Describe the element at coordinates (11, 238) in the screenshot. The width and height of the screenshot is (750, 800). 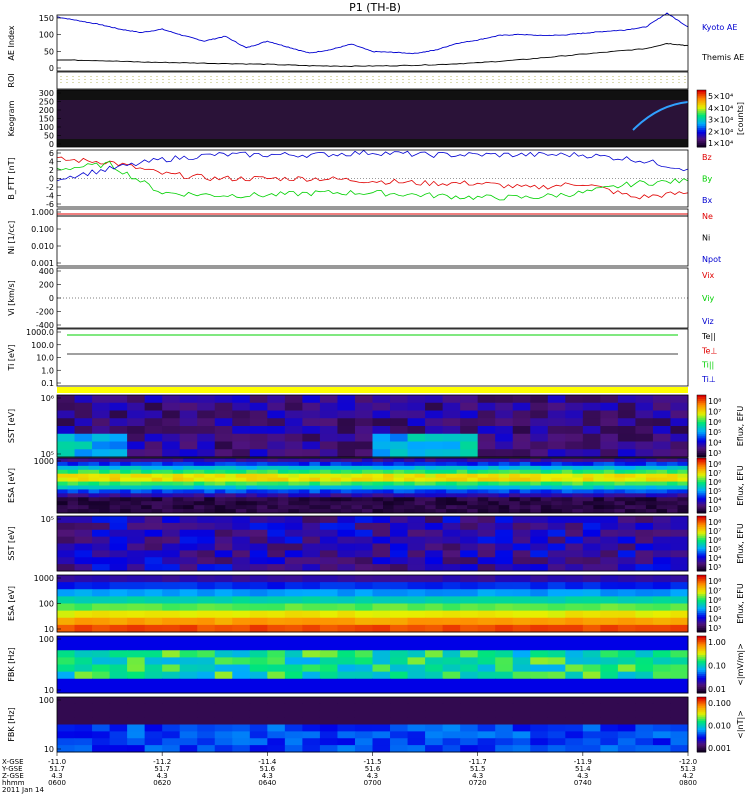
I see `y-axis-label: Ni [1/cc]` at that location.